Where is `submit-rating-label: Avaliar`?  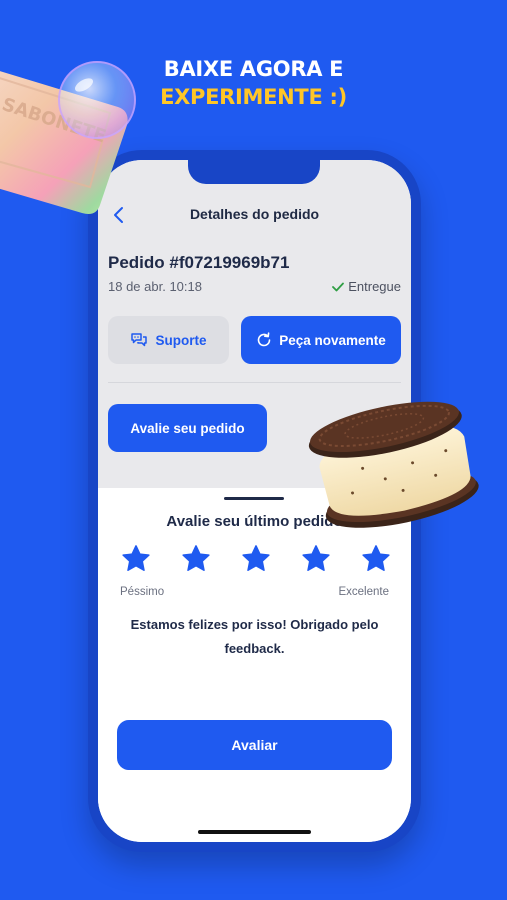 submit-rating-label: Avaliar is located at coordinates (254, 745).